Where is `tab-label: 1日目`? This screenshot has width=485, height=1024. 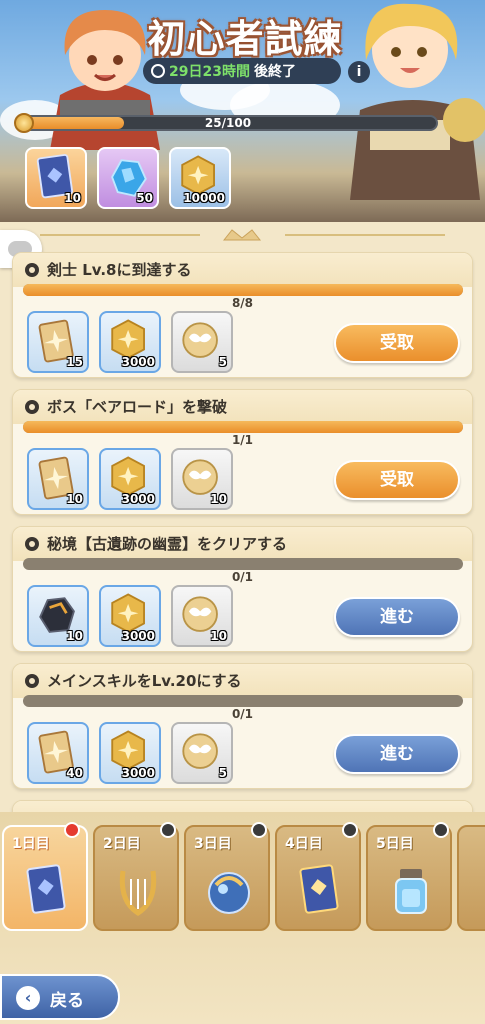 tab-label: 1日目 is located at coordinates (31, 844).